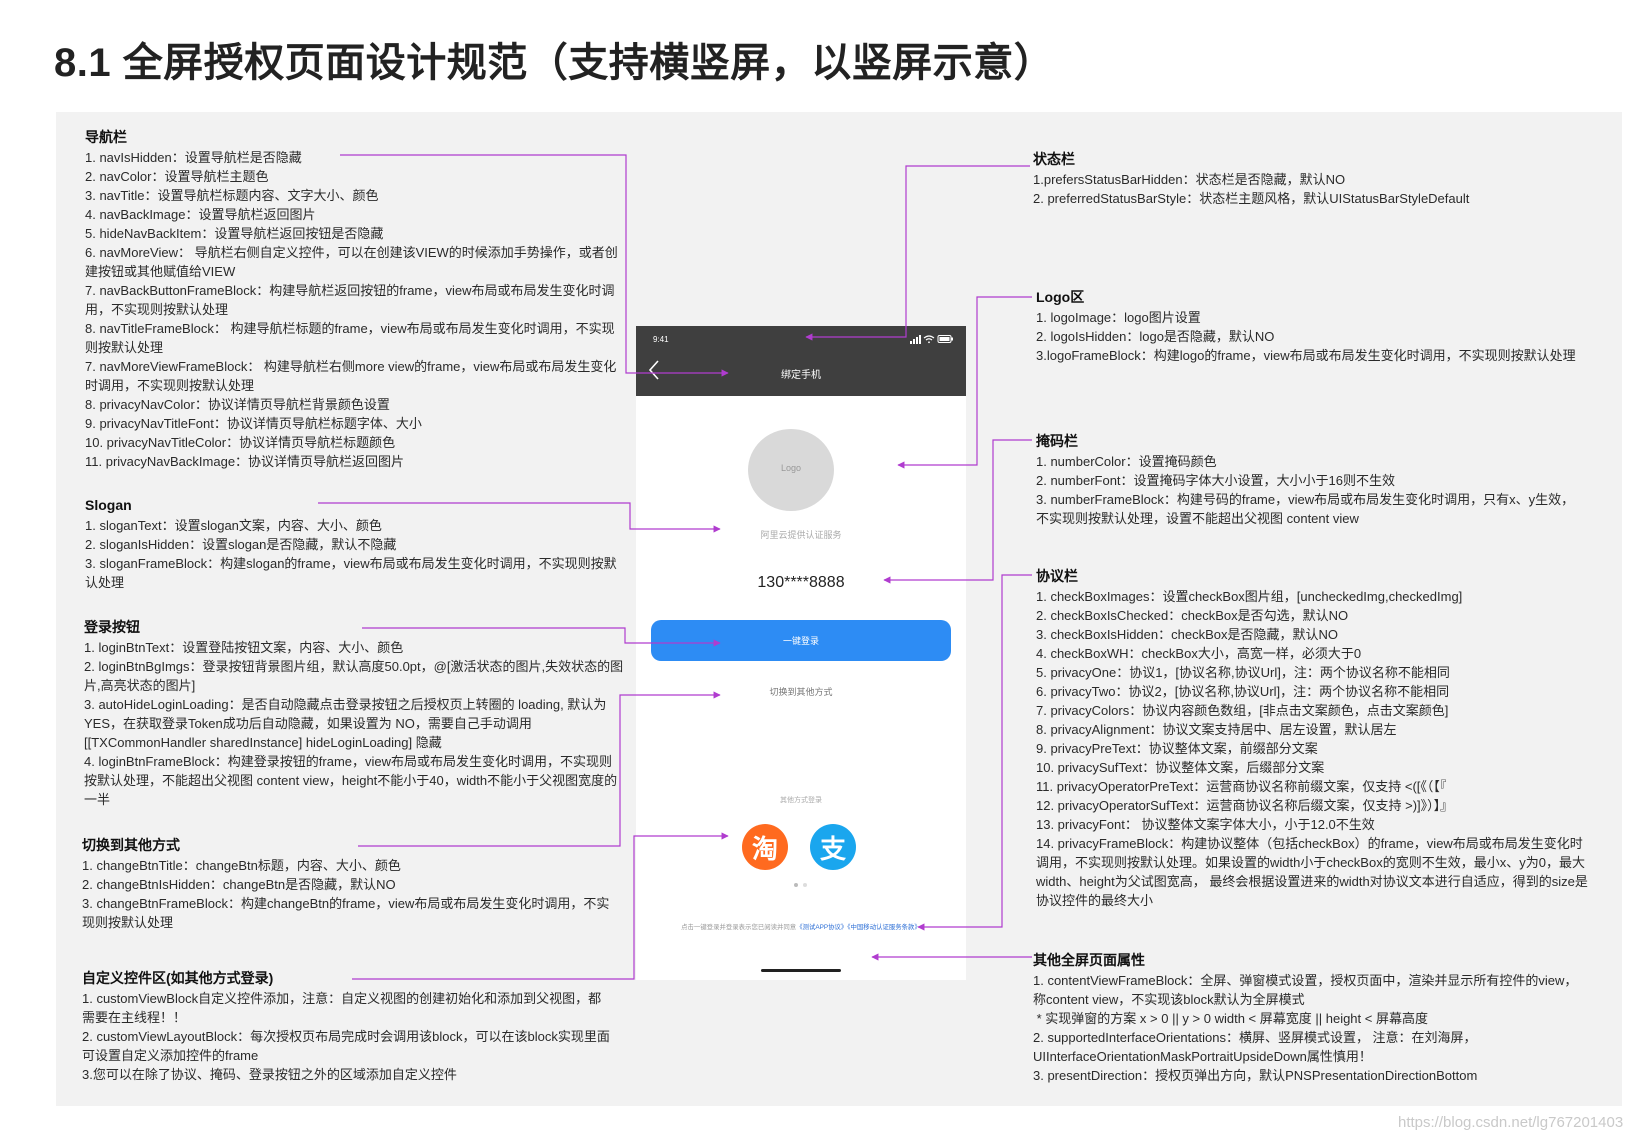 The width and height of the screenshot is (1636, 1136). Describe the element at coordinates (1057, 441) in the screenshot. I see `number-section-heading: 掩码栏` at that location.